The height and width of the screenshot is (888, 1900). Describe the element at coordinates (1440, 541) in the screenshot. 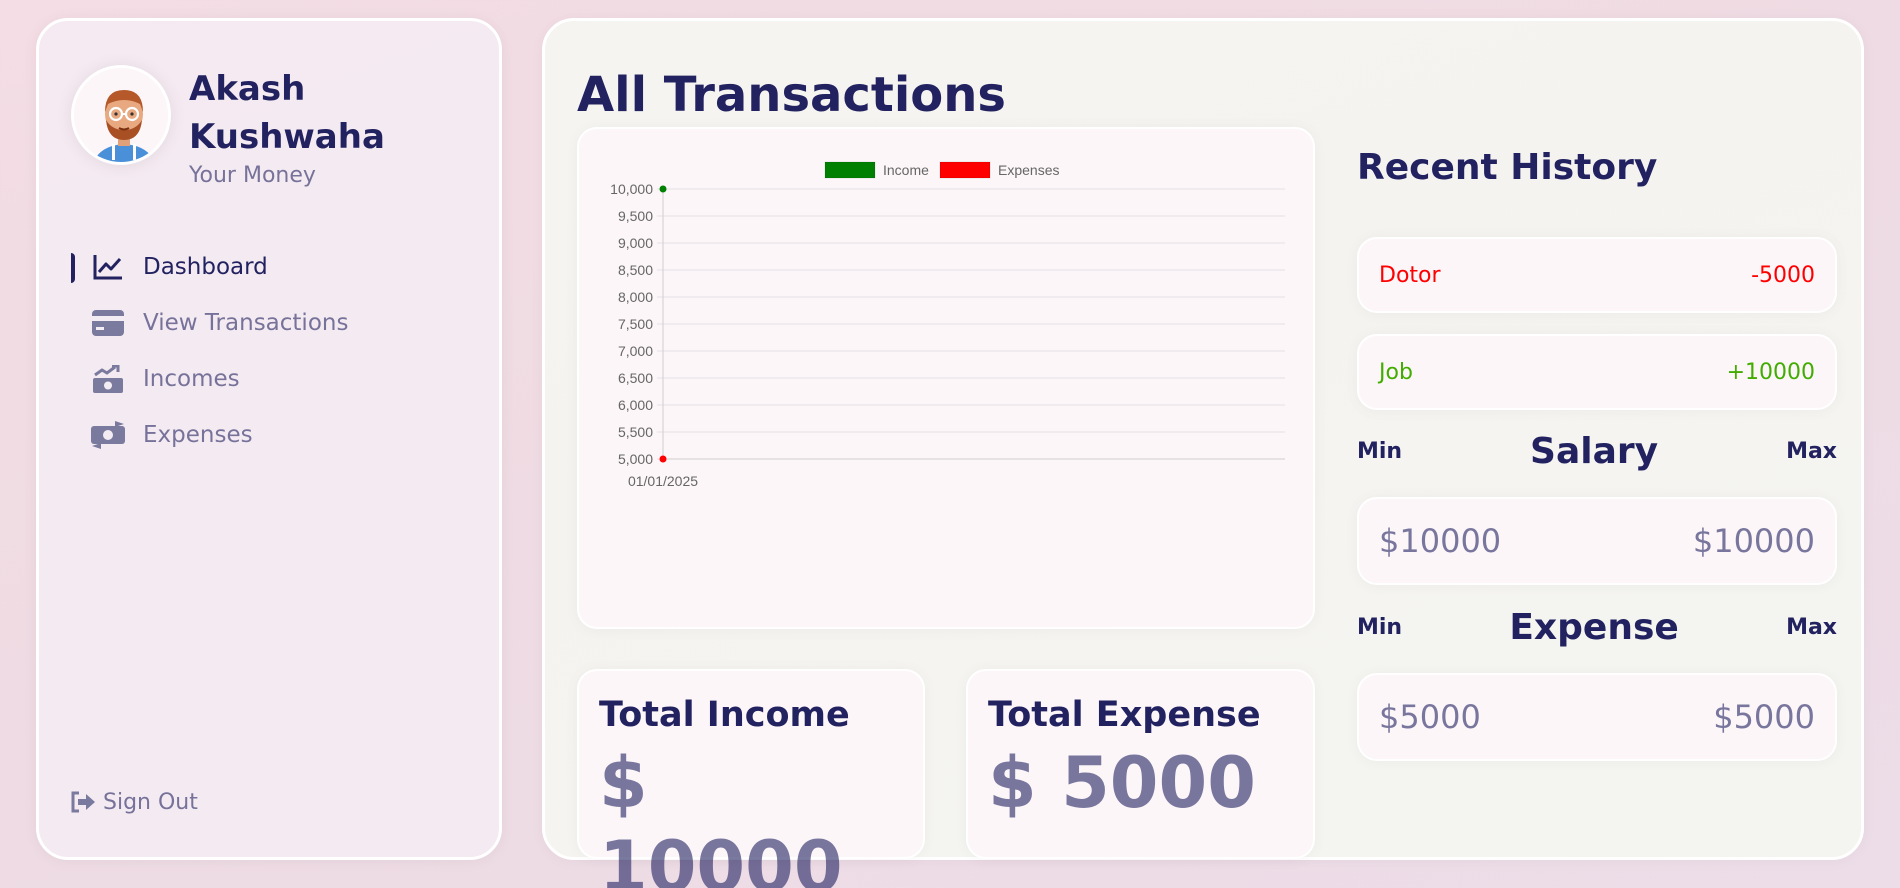

I see `salary-min-value: $10000` at that location.